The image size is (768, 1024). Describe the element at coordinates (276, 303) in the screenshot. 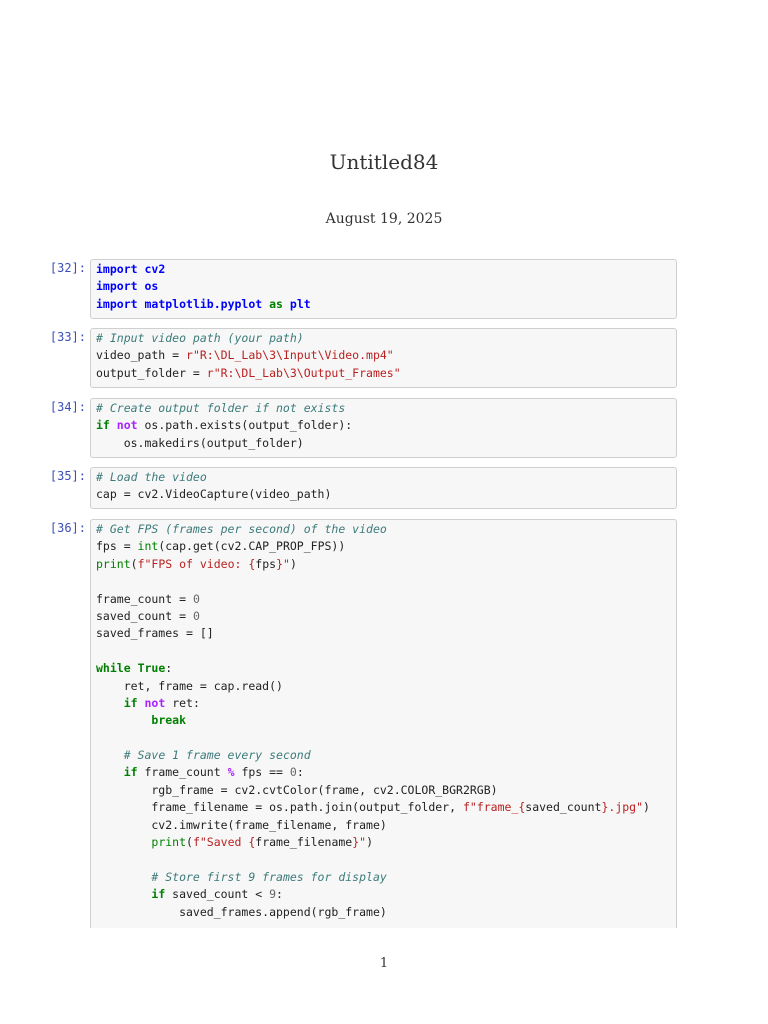

I see `code-token: as` at that location.